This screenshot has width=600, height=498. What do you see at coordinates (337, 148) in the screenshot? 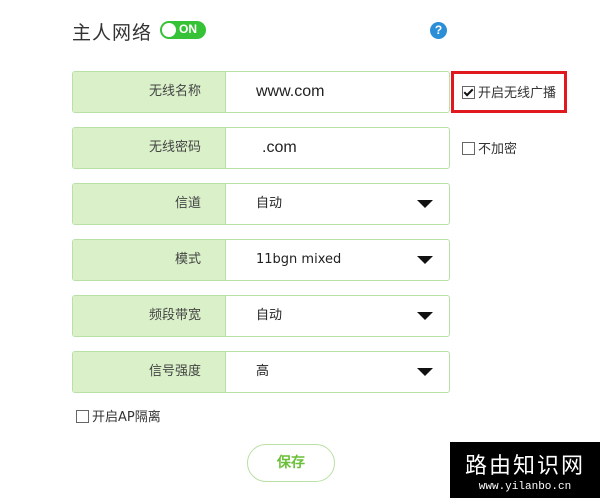
I see `password-input: .com` at bounding box center [337, 148].